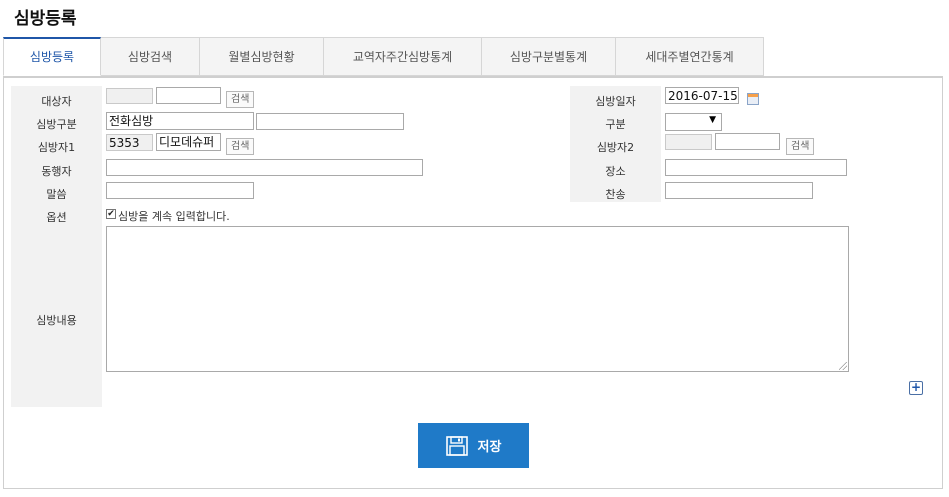 The width and height of the screenshot is (949, 497). I want to click on division-select: ▼, so click(693, 122).